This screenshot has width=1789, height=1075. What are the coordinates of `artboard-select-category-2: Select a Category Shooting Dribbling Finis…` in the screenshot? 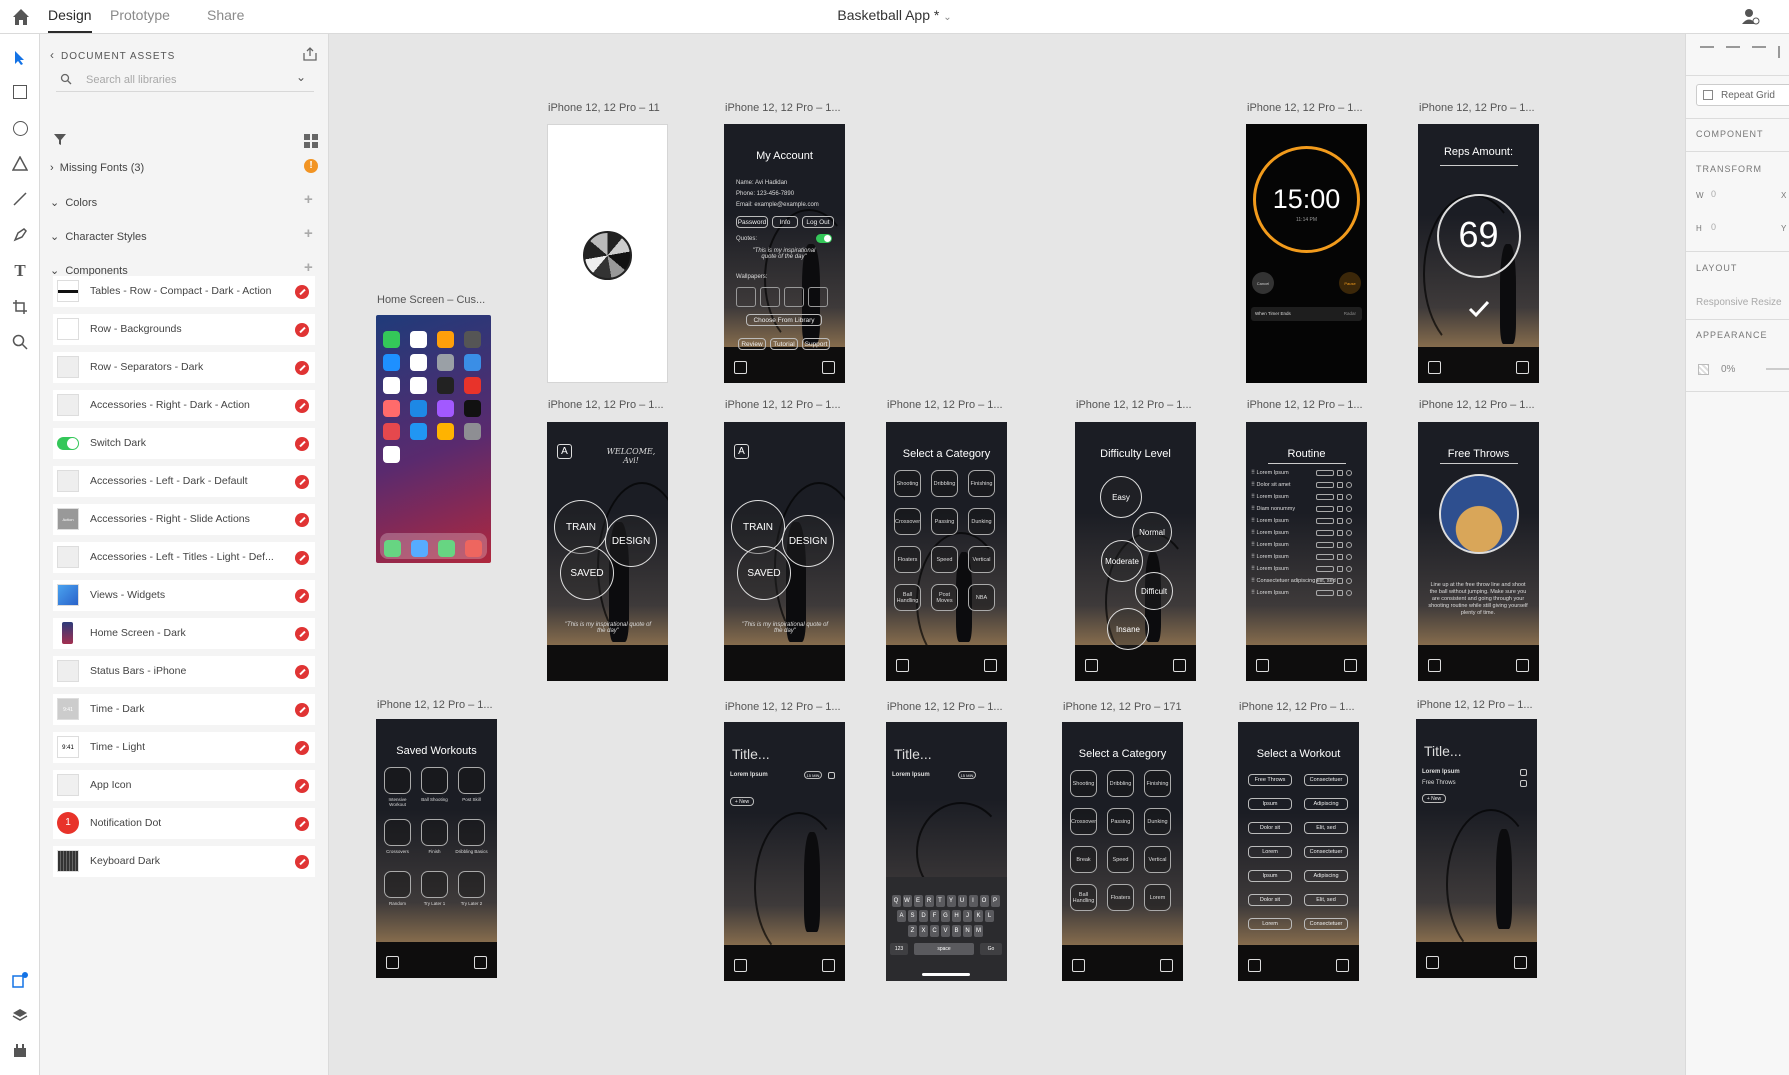 It's located at (1122, 851).